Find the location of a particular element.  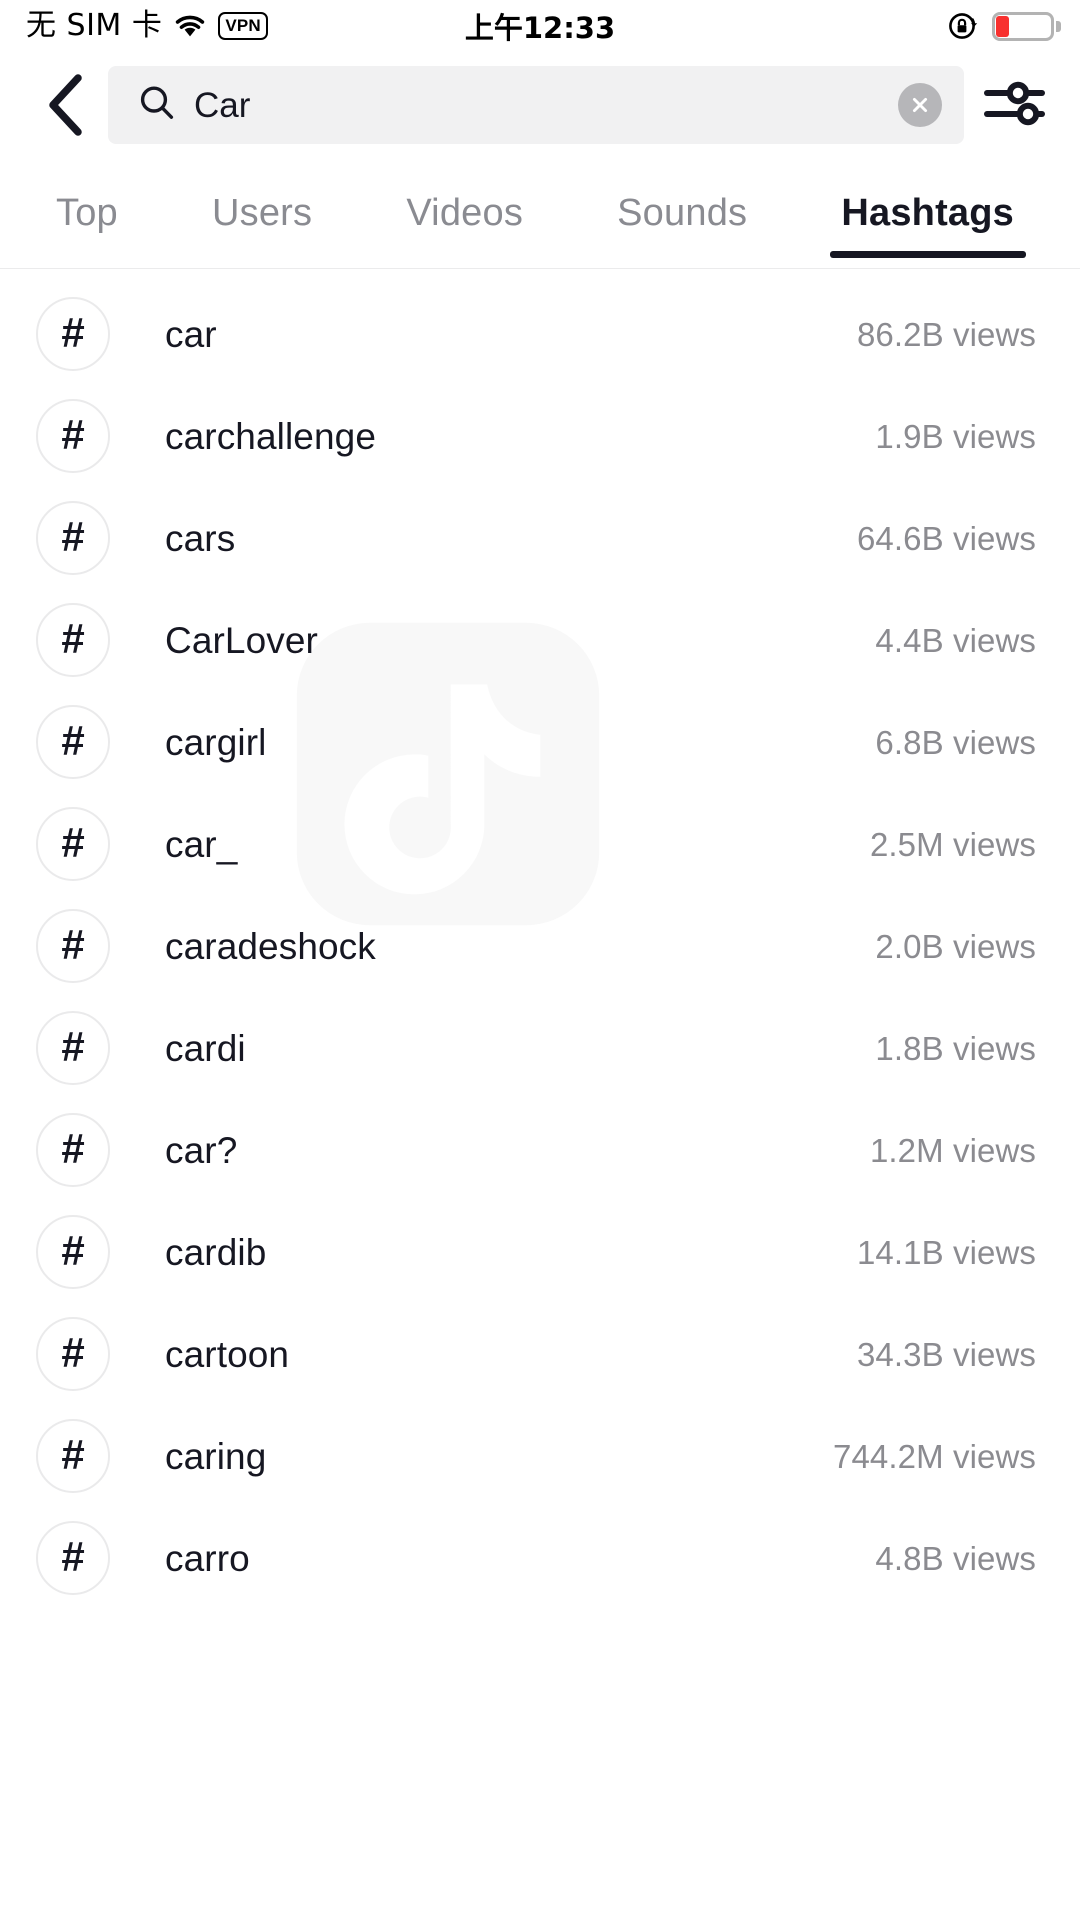

table-row: # cardi 1.8B views is located at coordinates (540, 1048).